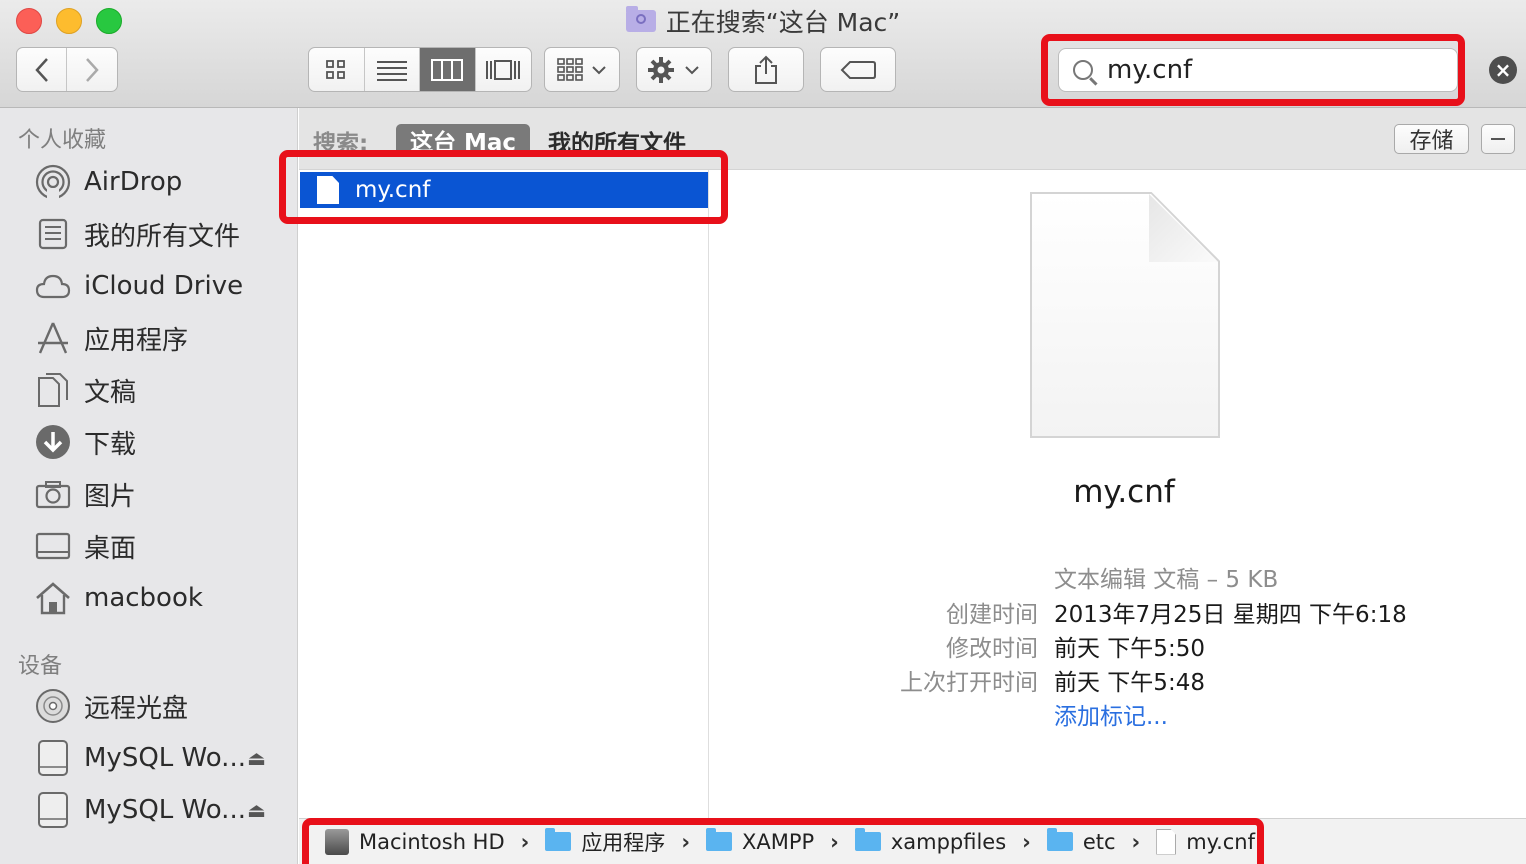 The width and height of the screenshot is (1526, 864). I want to click on share-button, so click(766, 69).